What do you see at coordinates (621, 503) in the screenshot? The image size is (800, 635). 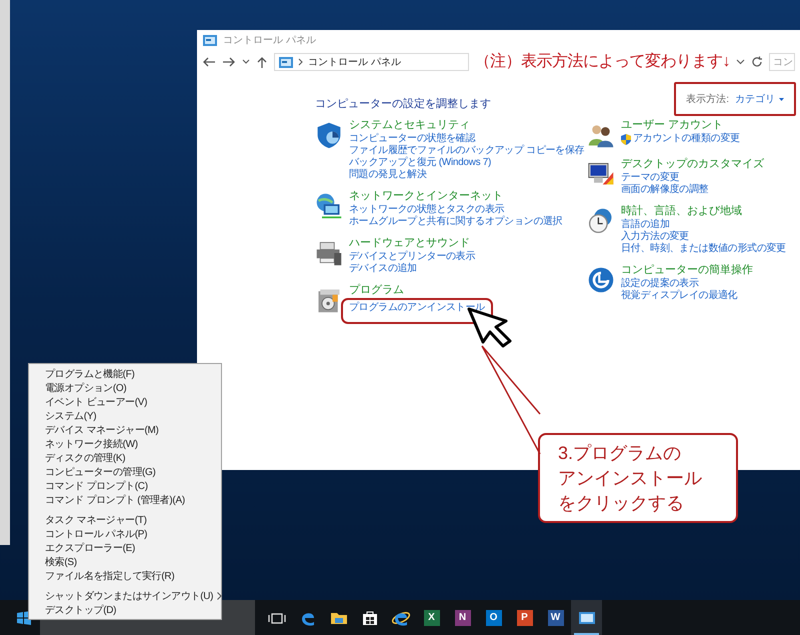 I see `callout-text: をクリックする` at bounding box center [621, 503].